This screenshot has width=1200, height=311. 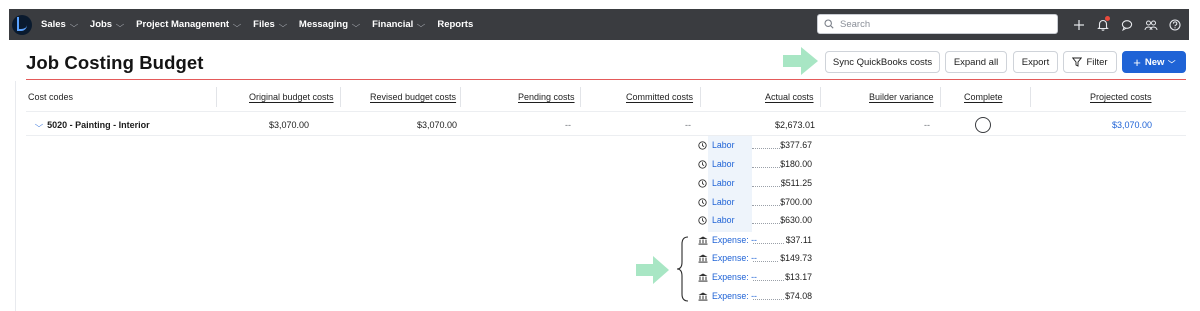 What do you see at coordinates (1090, 62) in the screenshot?
I see `filter-button: Filter` at bounding box center [1090, 62].